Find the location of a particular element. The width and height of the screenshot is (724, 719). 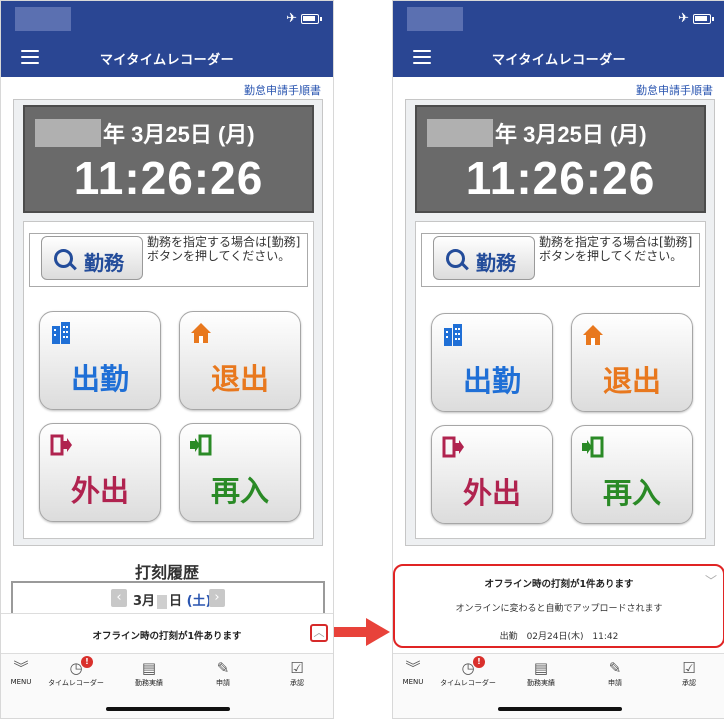

next-day-icon: › is located at coordinates (217, 598).